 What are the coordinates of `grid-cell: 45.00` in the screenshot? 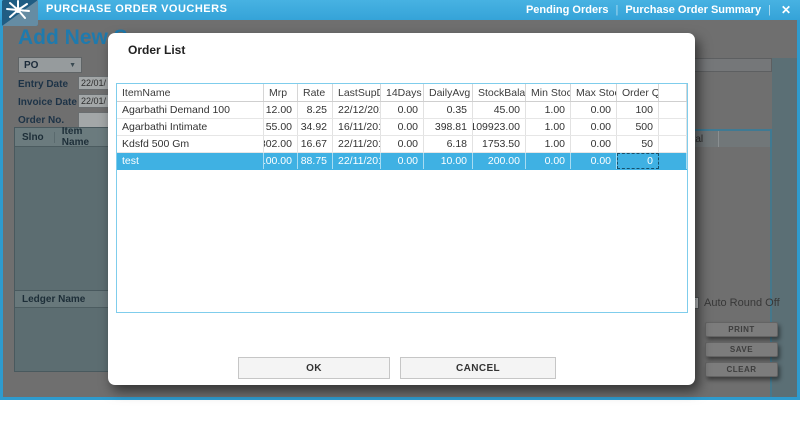 It's located at (499, 110).